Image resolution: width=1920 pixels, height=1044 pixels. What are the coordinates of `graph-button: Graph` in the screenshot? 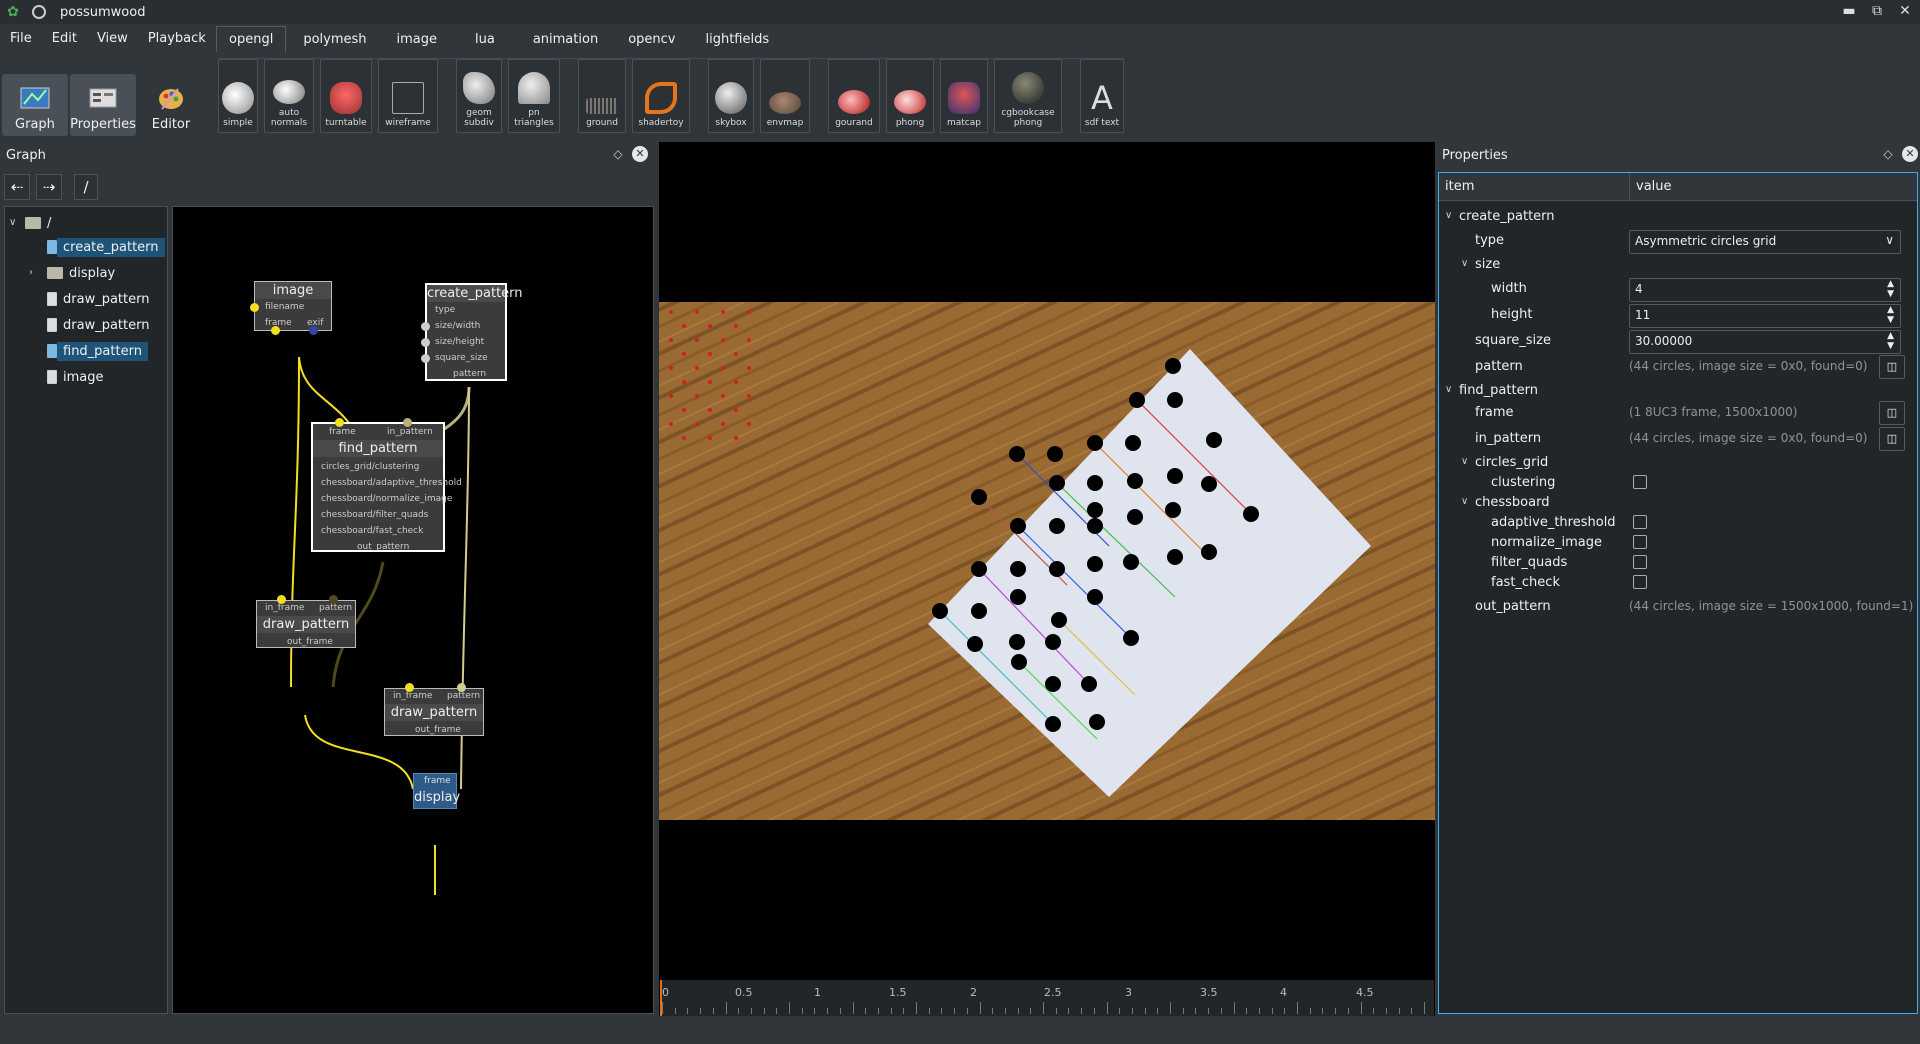 It's located at (35, 105).